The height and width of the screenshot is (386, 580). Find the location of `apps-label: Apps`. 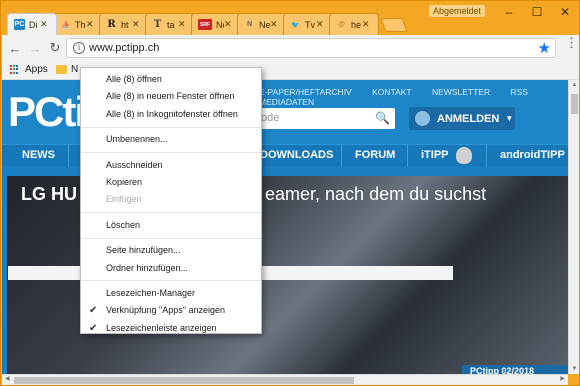

apps-label: Apps is located at coordinates (36, 69).